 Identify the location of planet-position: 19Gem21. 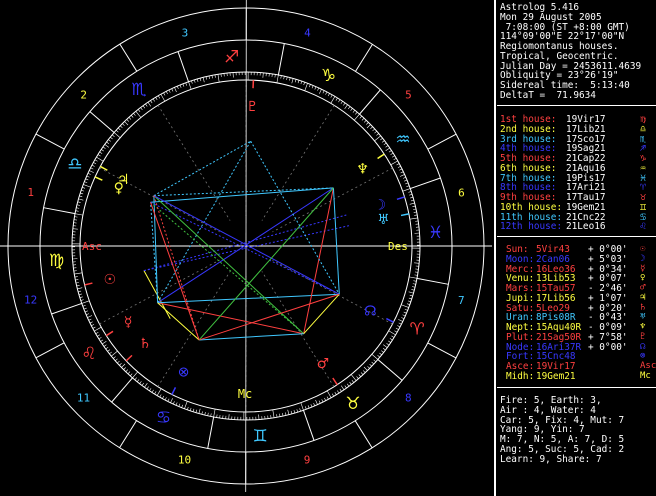
(556, 376).